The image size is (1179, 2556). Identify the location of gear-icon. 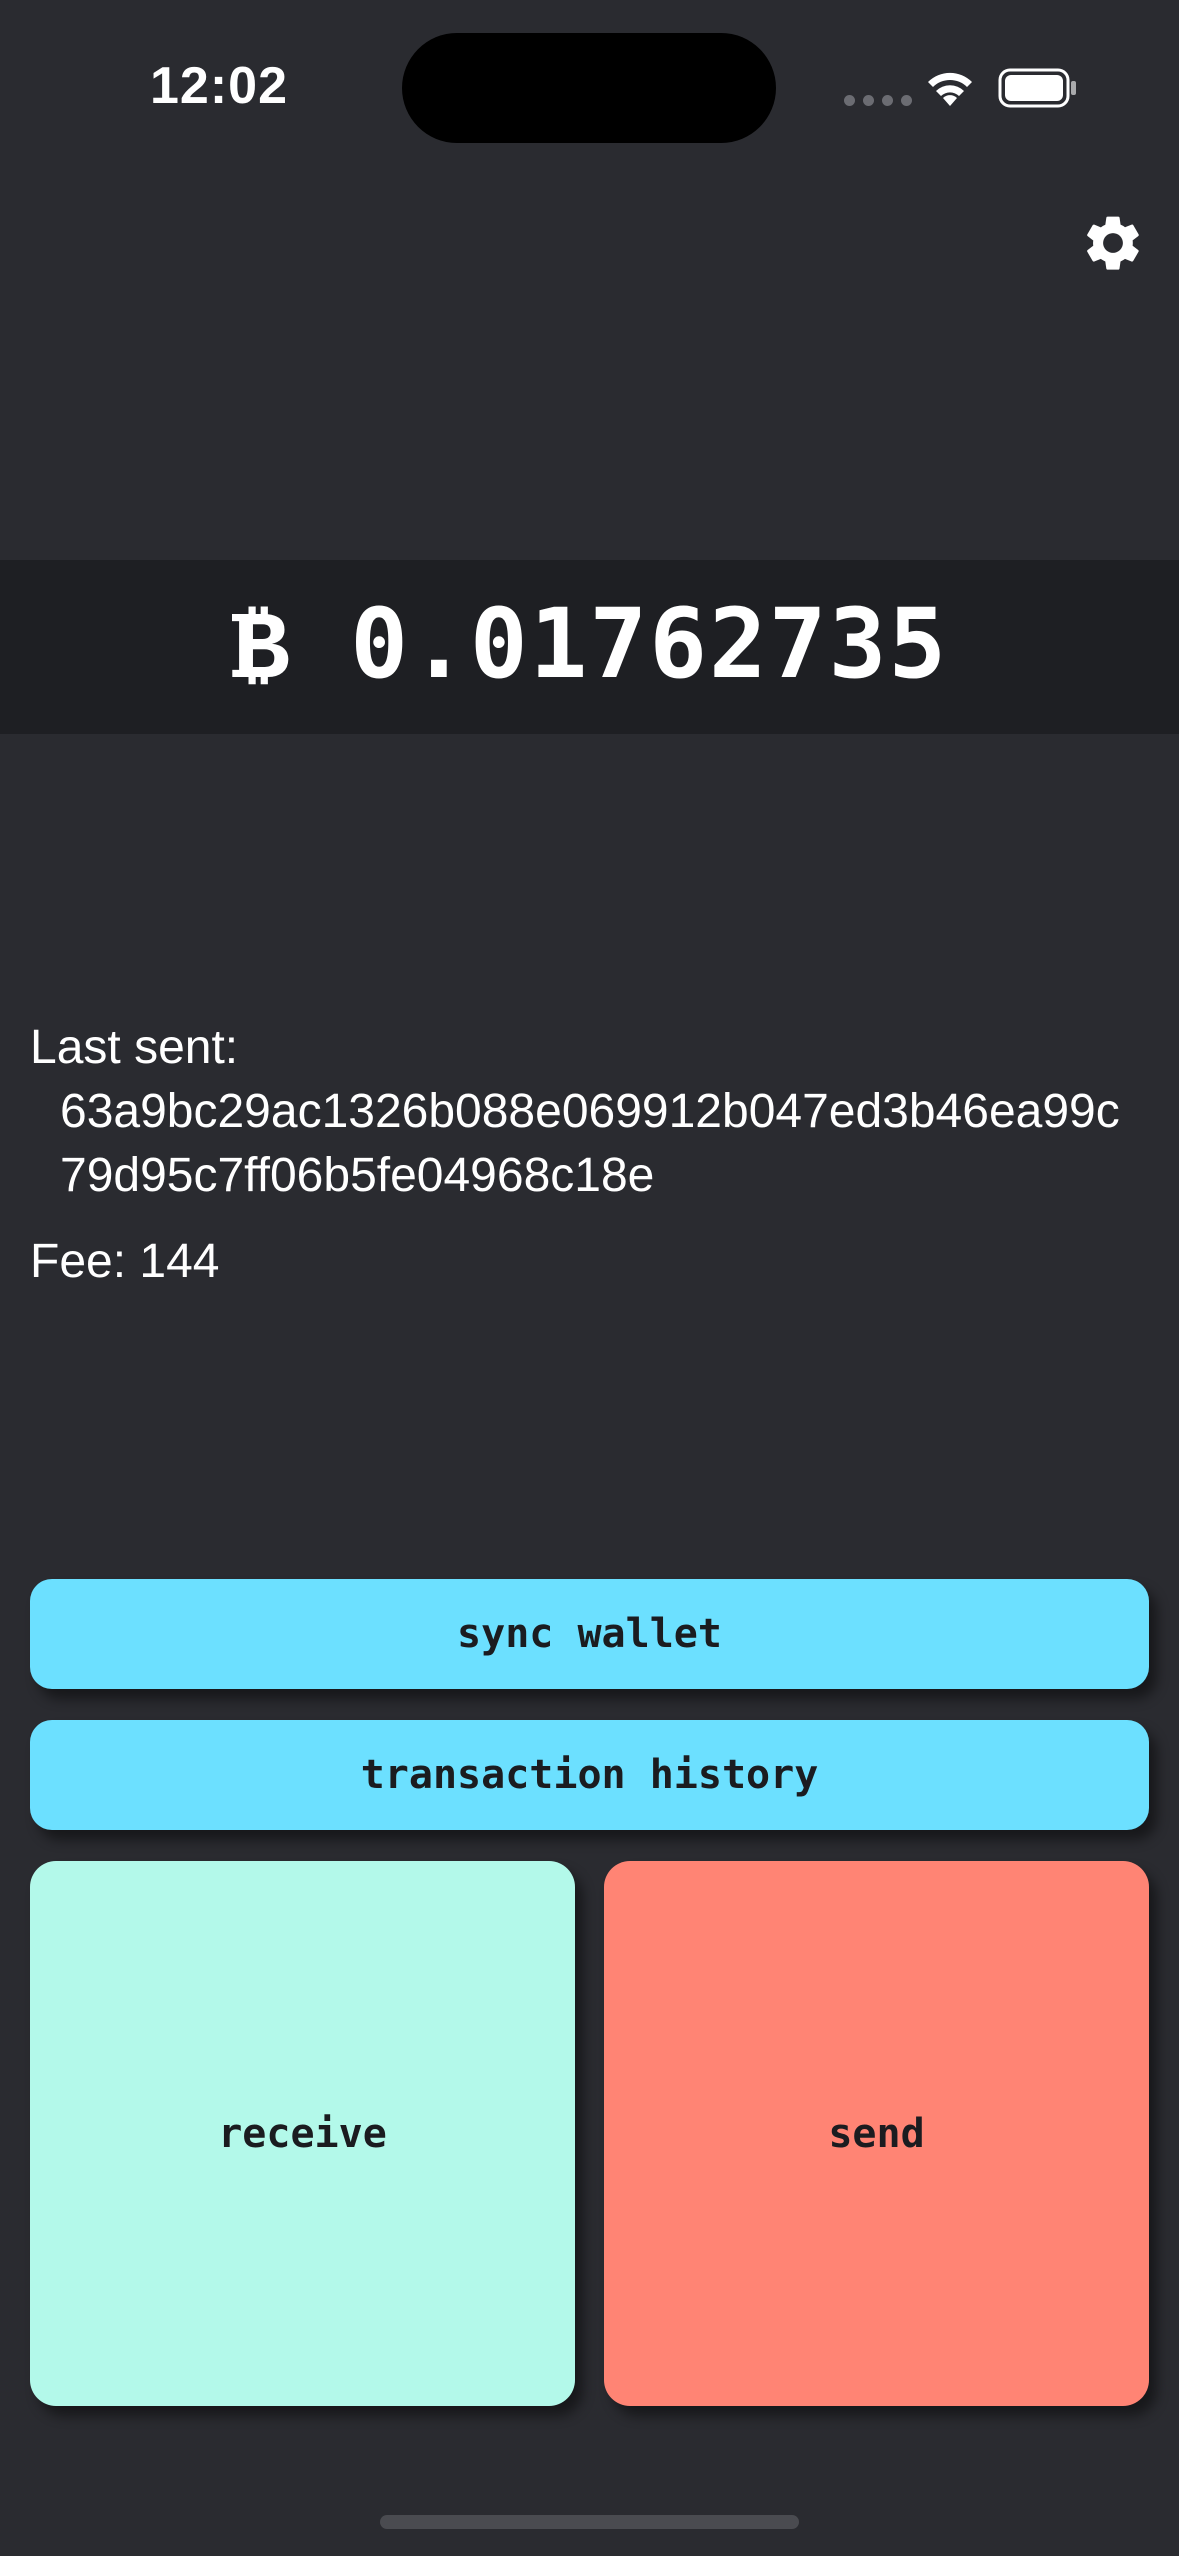
(1113, 243).